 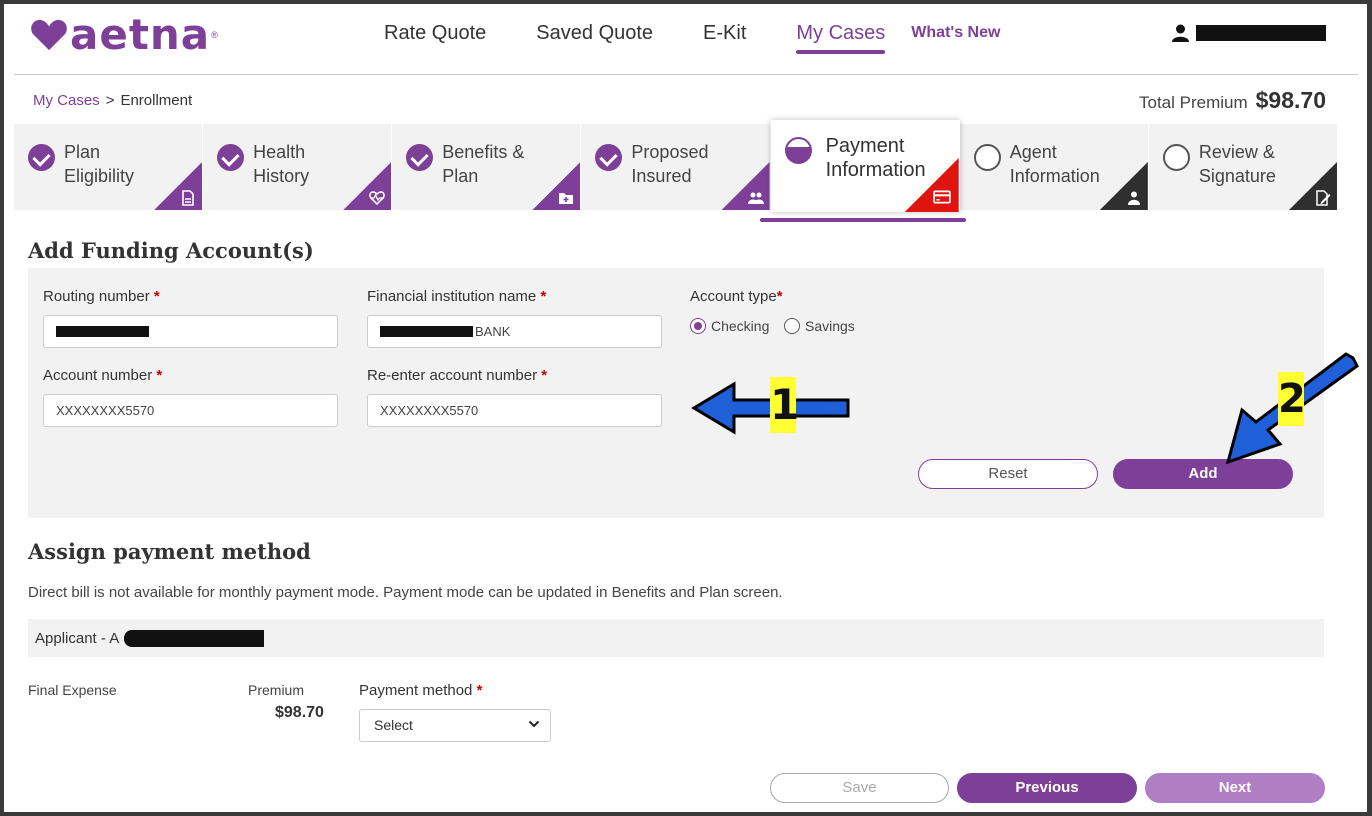 What do you see at coordinates (670, 164) in the screenshot?
I see `step-label: Proposed Insured` at bounding box center [670, 164].